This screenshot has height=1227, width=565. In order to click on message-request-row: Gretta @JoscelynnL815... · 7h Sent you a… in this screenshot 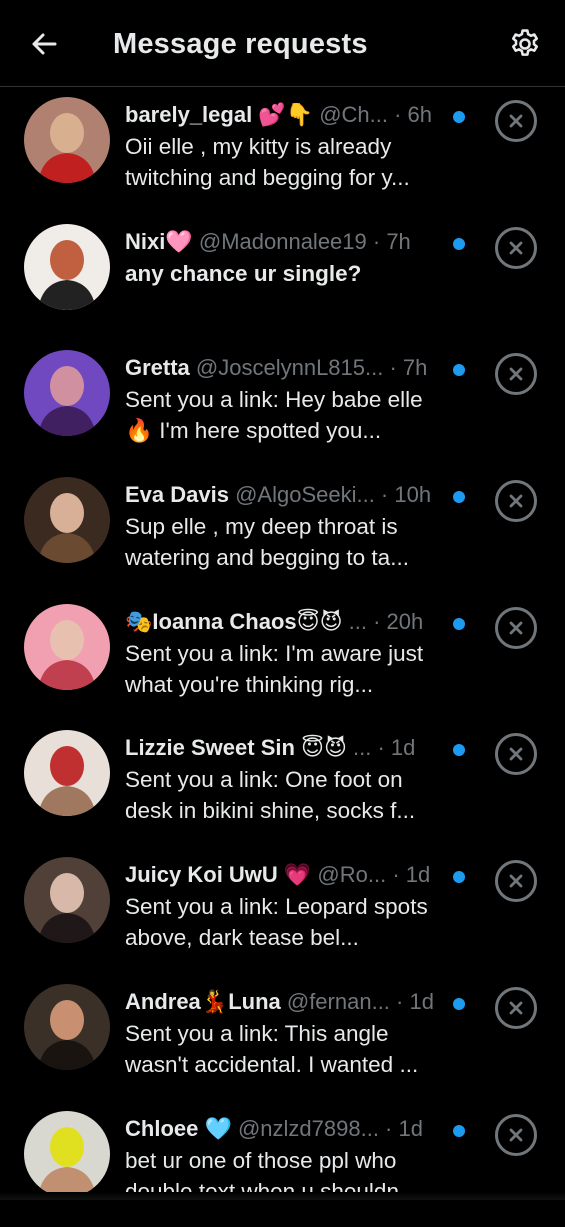, I will do `click(282, 403)`.